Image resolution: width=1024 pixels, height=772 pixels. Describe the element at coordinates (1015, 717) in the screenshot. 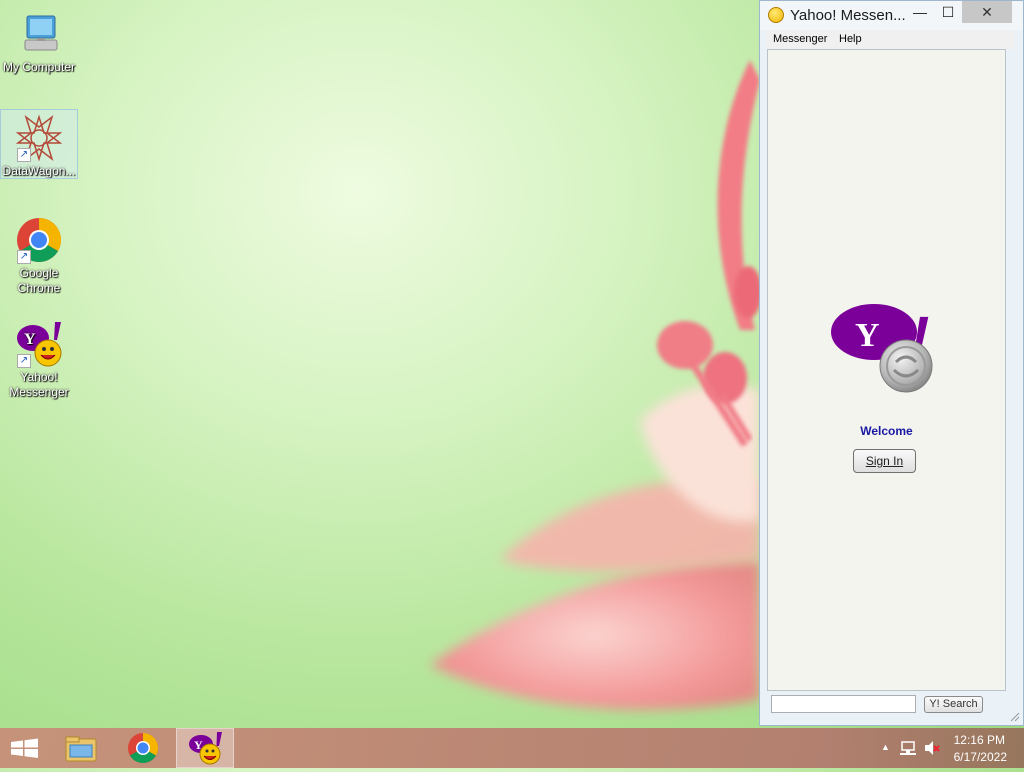

I see `resize-grip-icon` at that location.